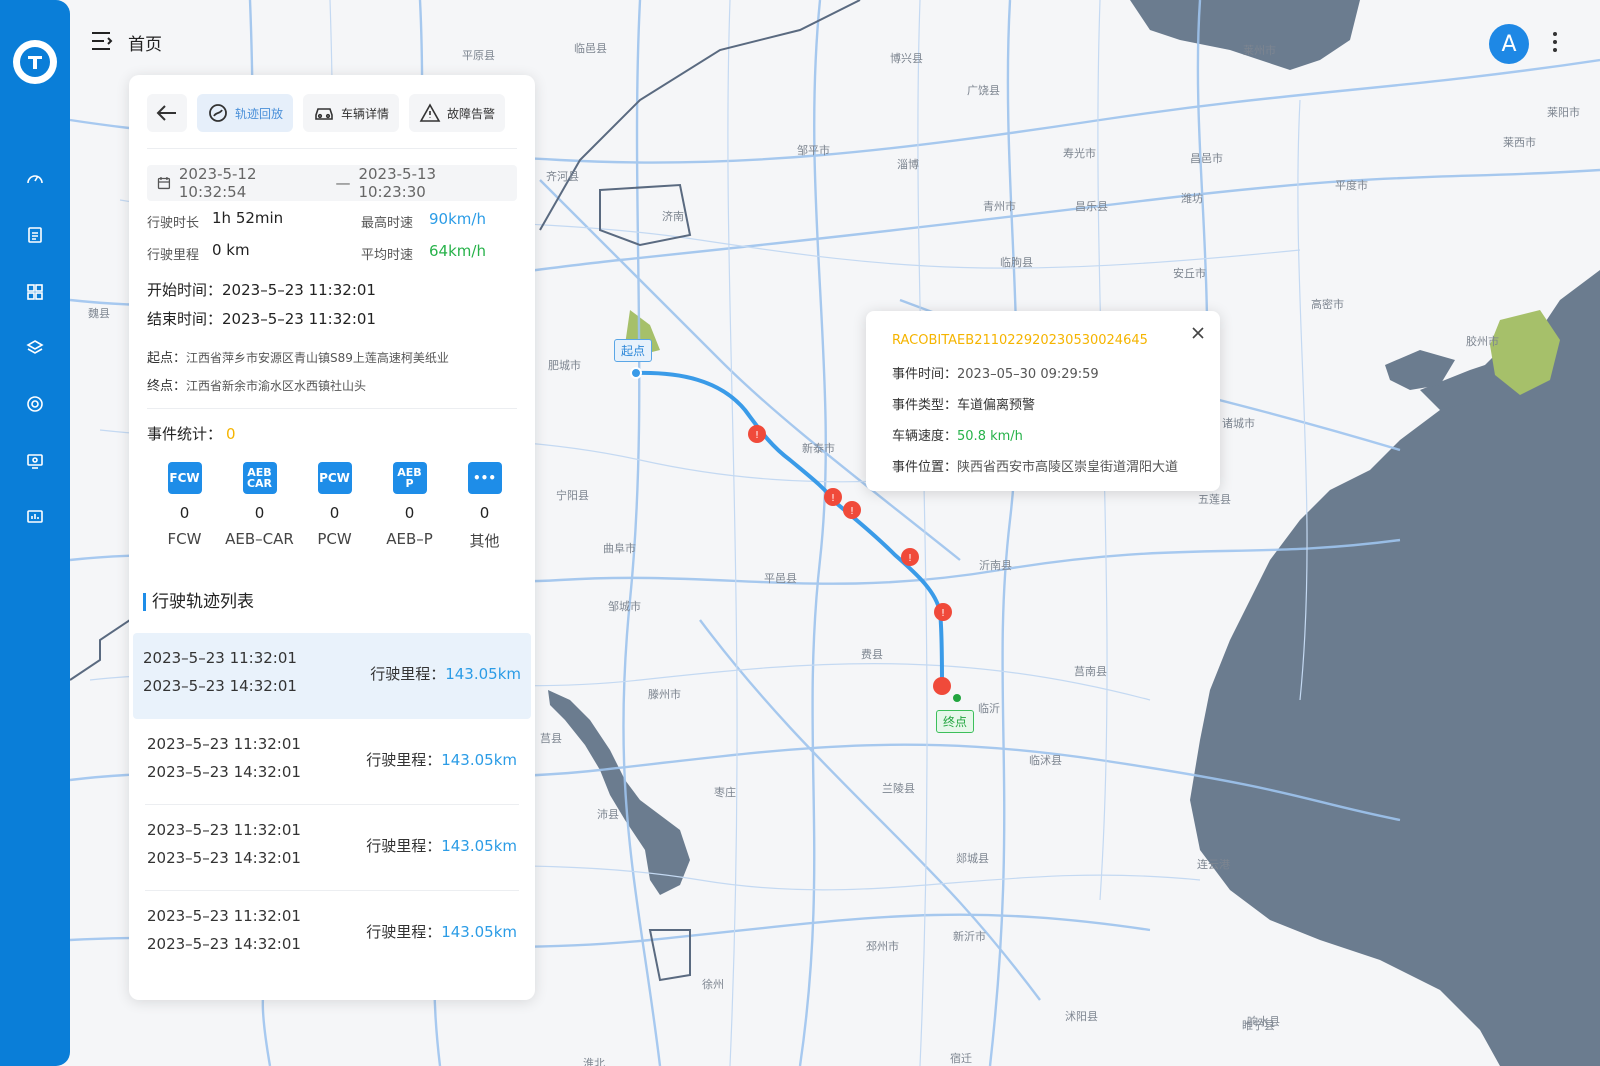 The image size is (1600, 1066). Describe the element at coordinates (995, 565) in the screenshot. I see `city-label: 沂南县` at that location.